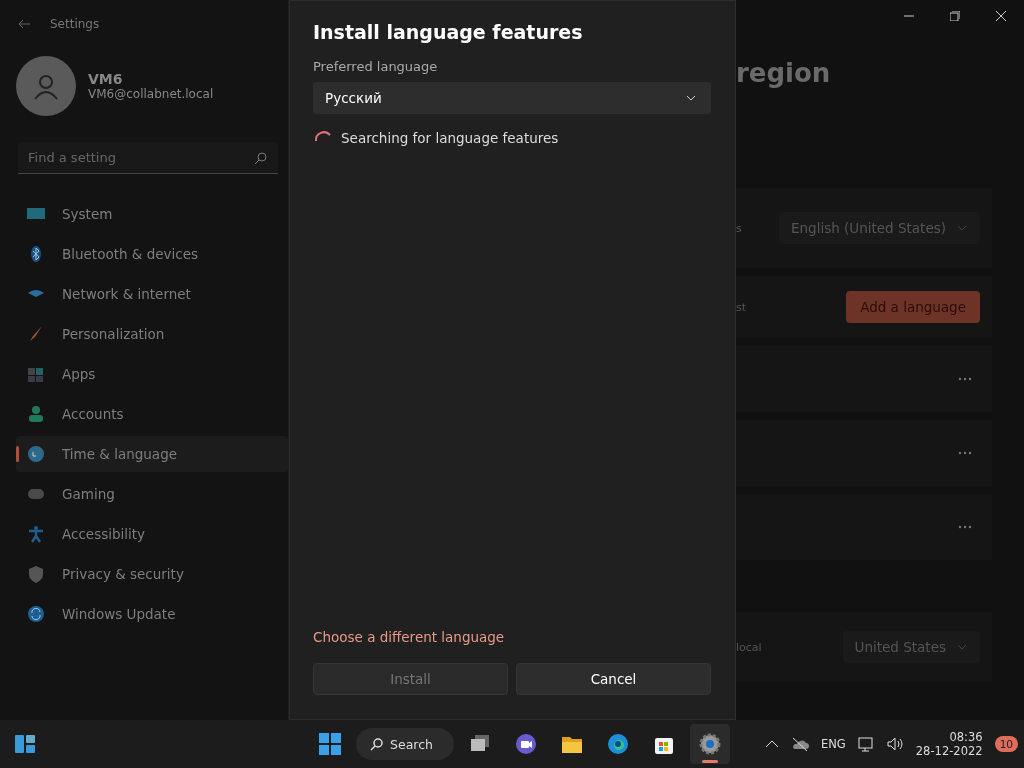 This screenshot has width=1024, height=768. Describe the element at coordinates (784, 74) in the screenshot. I see `page-heading: region` at that location.